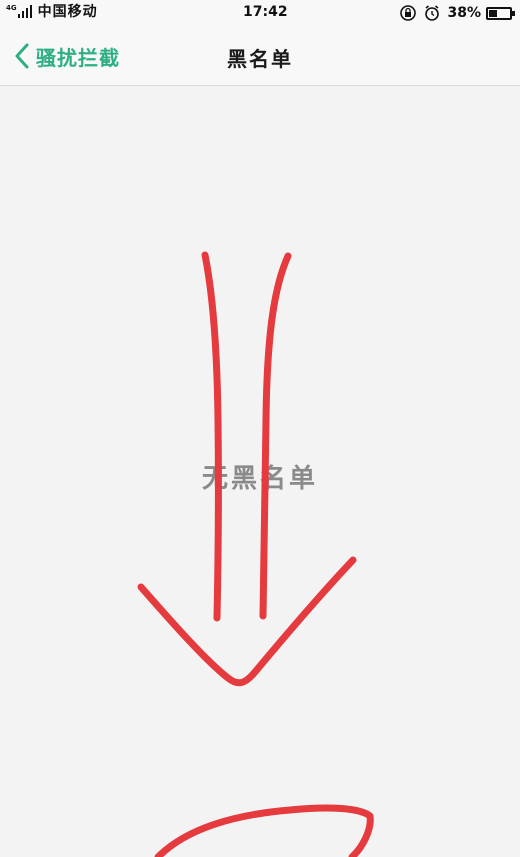  What do you see at coordinates (211, 436) in the screenshot?
I see `arrow-shaft-left` at bounding box center [211, 436].